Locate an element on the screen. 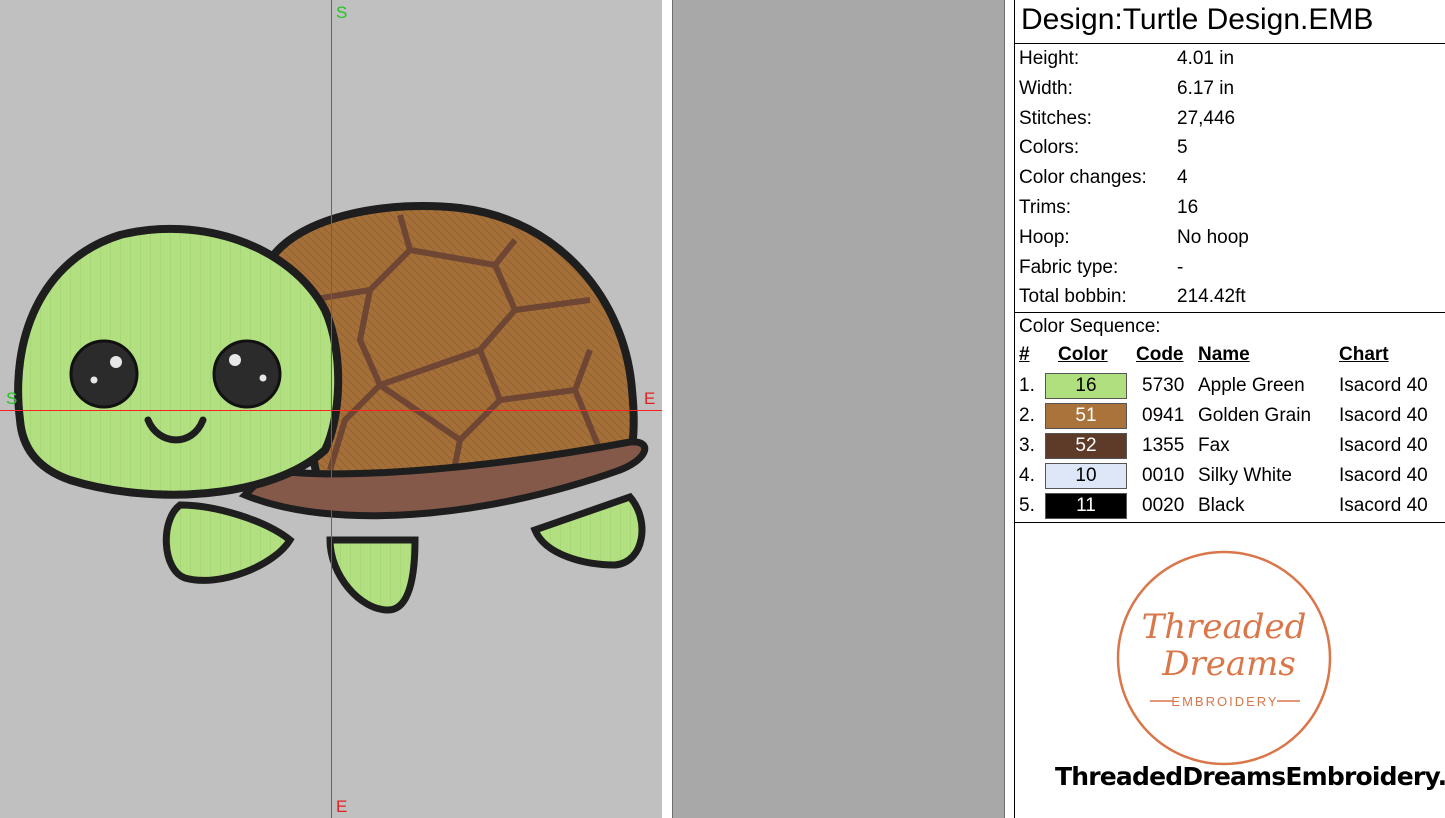 This screenshot has height=818, width=1445. info-row-colors: Colors: 5 is located at coordinates (1230, 148).